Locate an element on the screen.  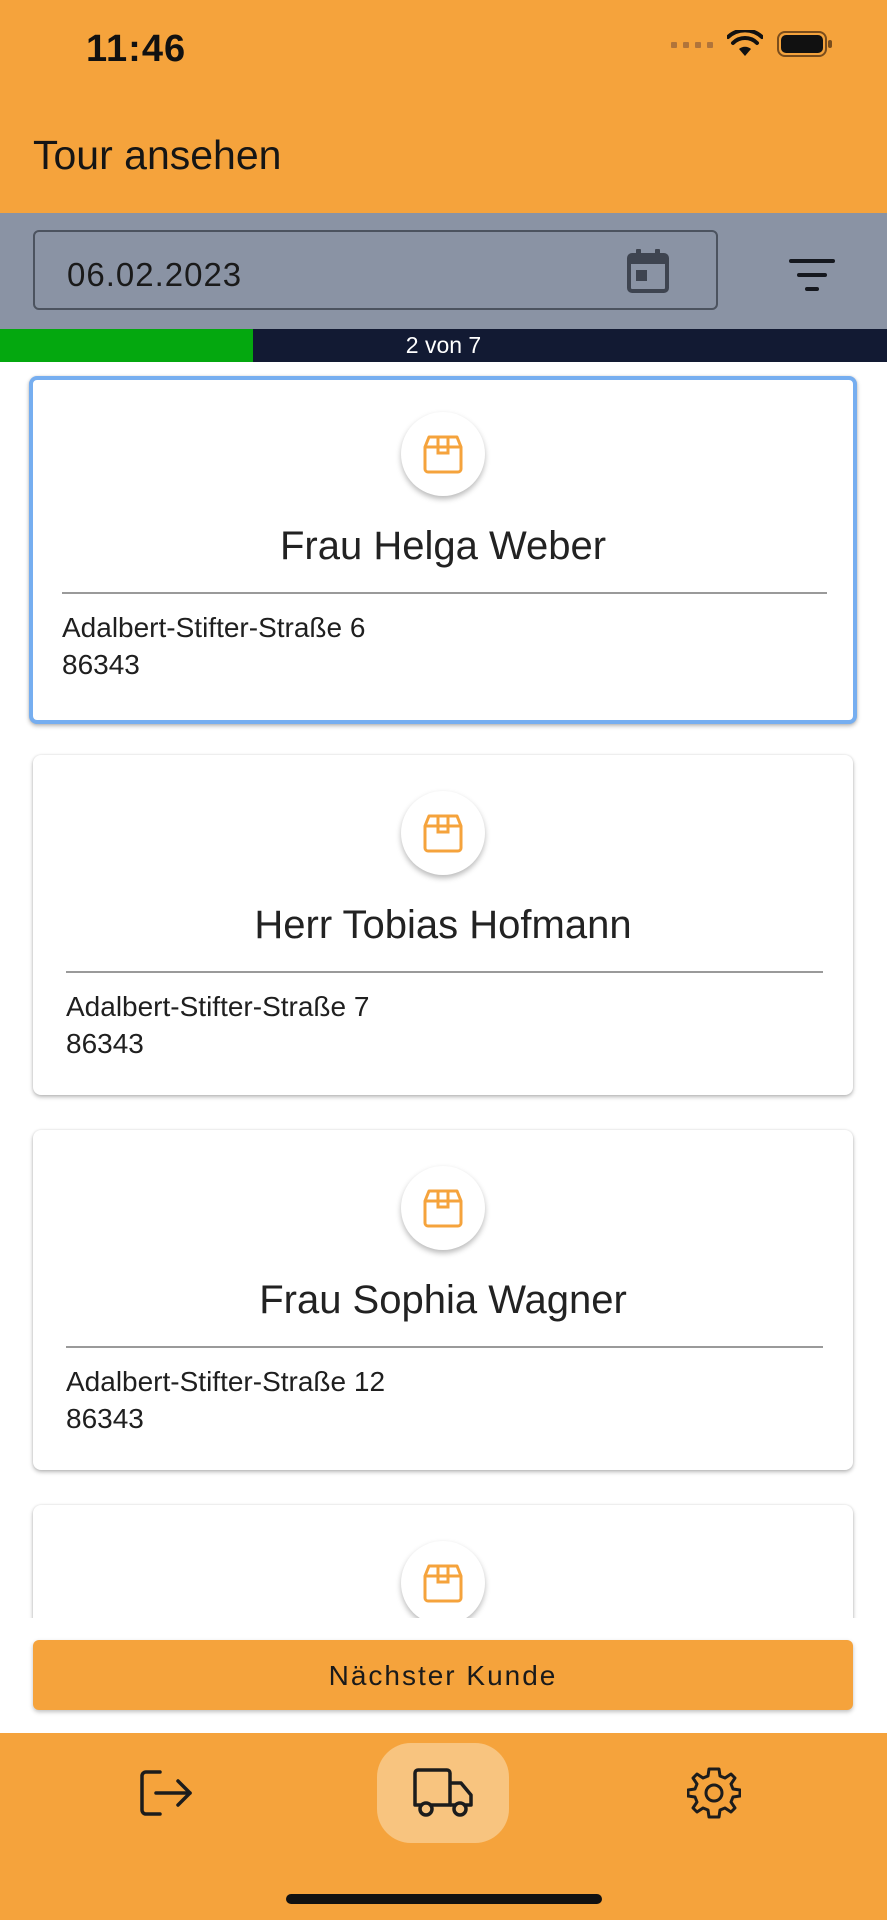
customer-street: Adalbert-Stifter-Straße 6 is located at coordinates (214, 627).